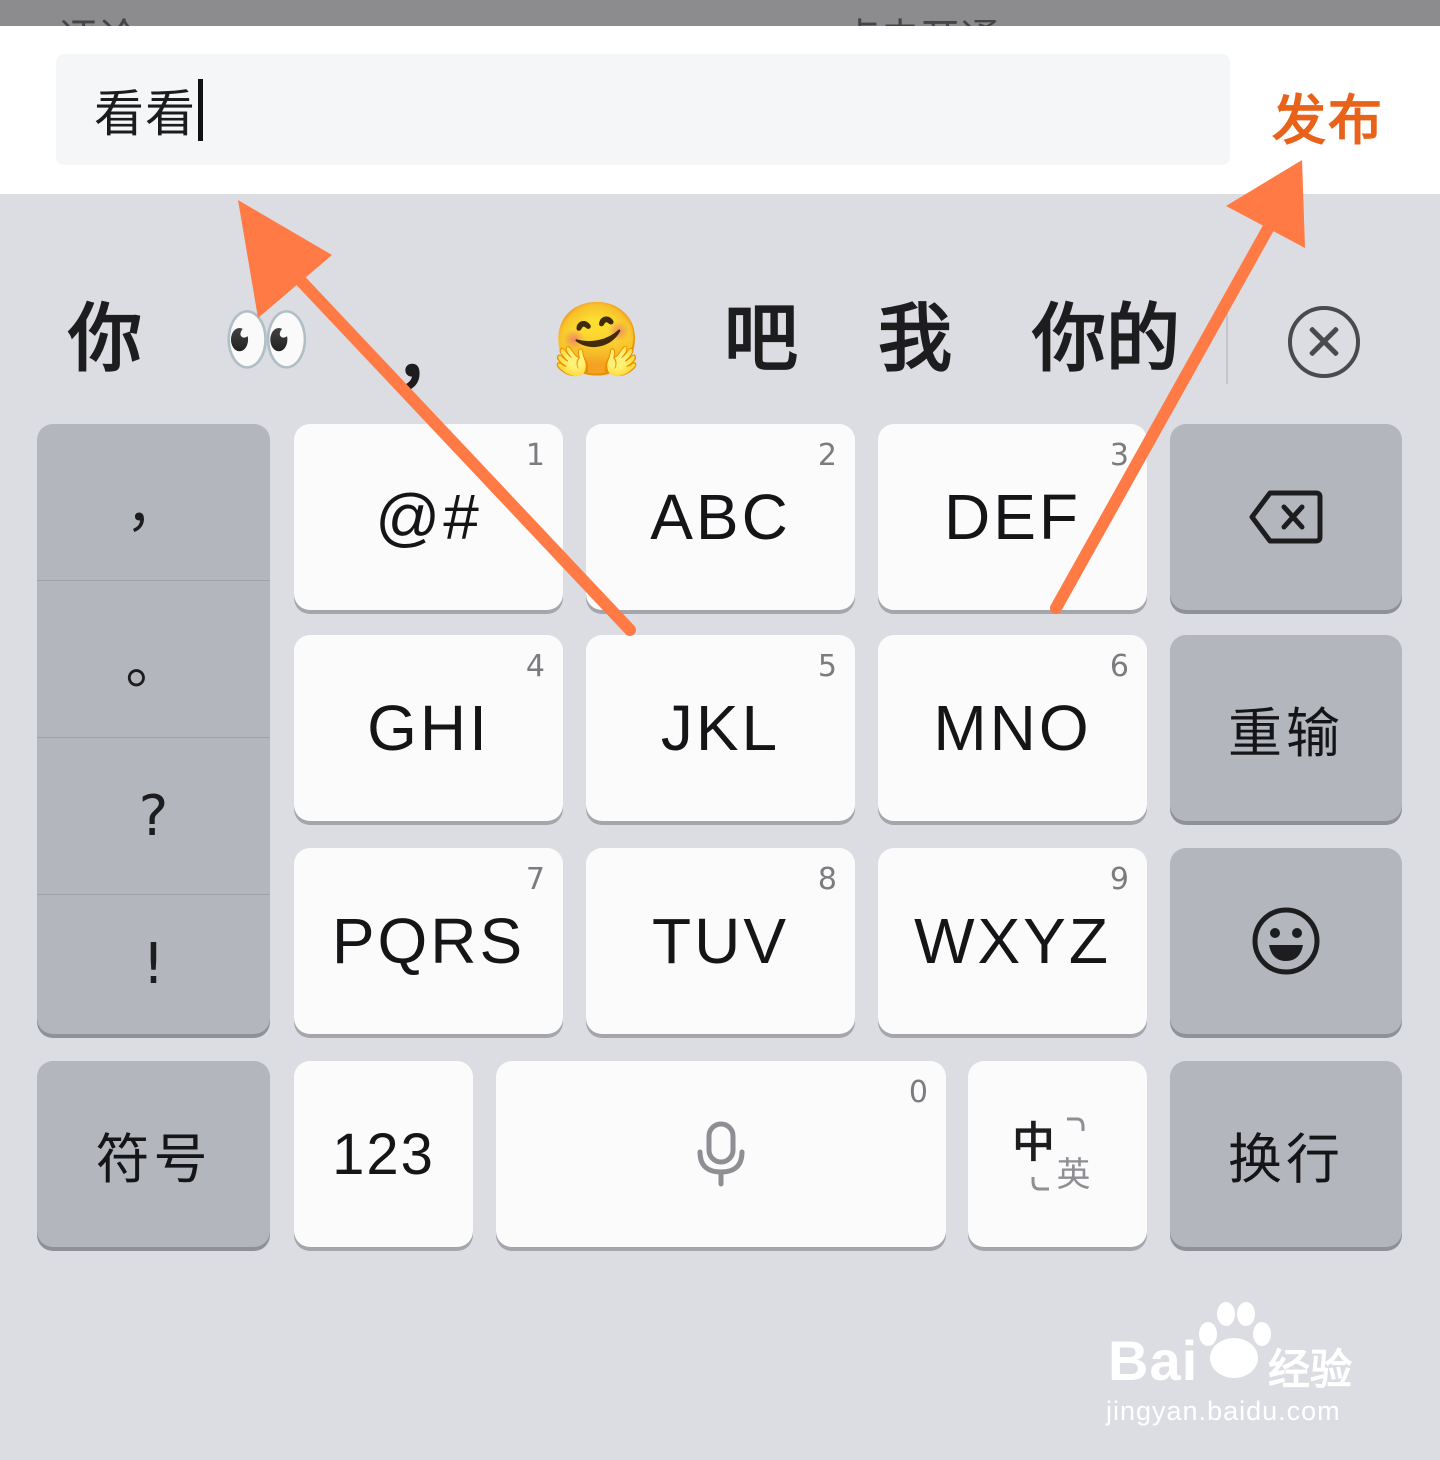  I want to click on key-6: MNO 6, so click(1012, 728).